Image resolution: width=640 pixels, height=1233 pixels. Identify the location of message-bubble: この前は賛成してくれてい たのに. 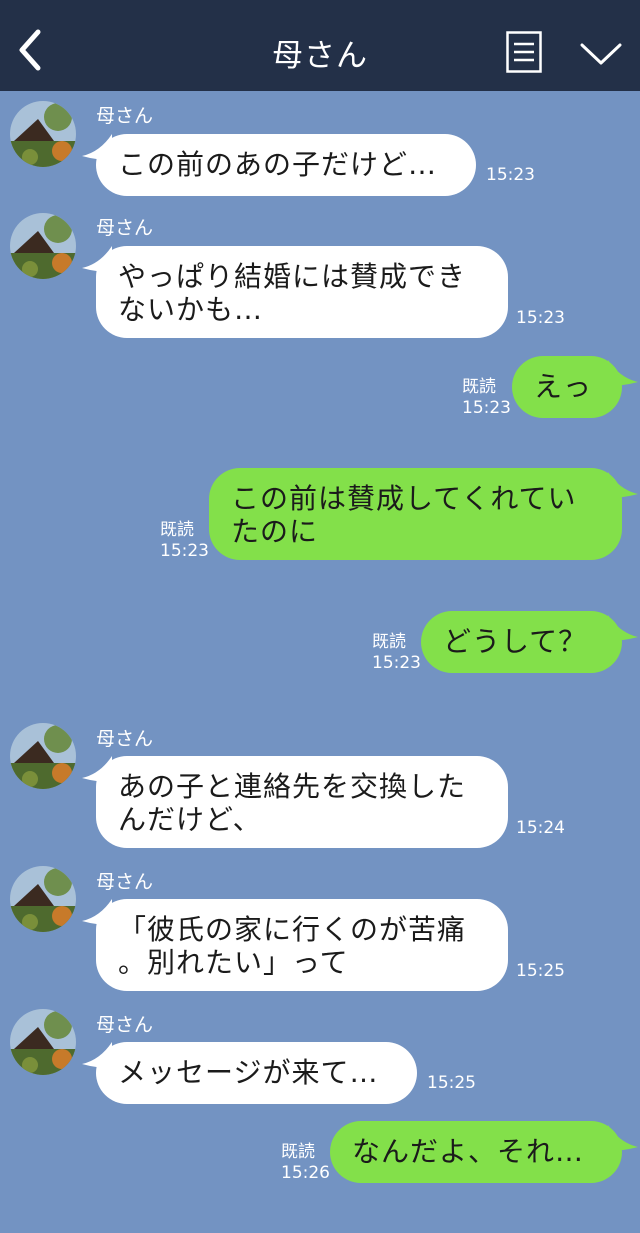
(415, 514).